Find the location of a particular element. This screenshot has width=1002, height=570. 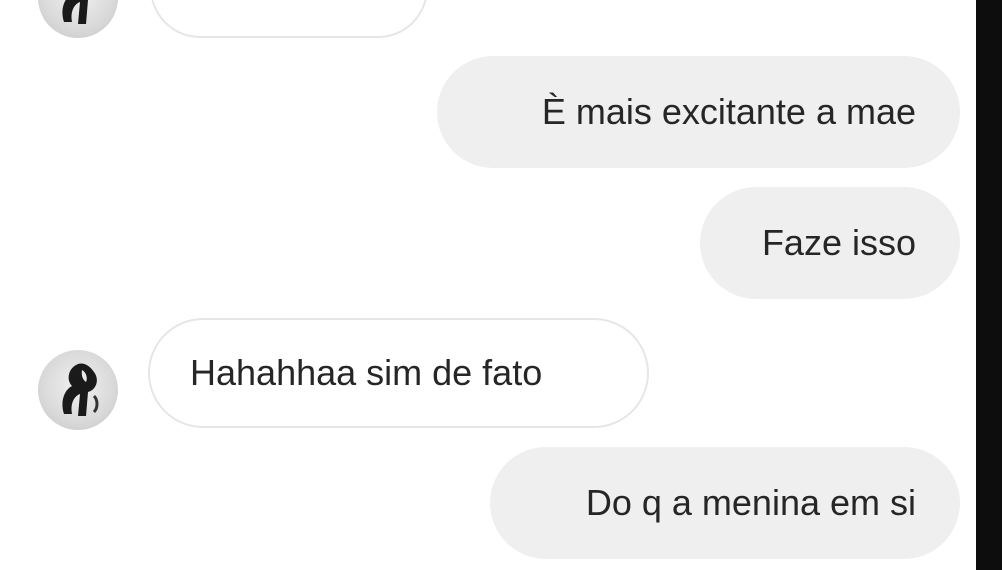

message-bubble-incoming: Hahahhaa sim de fato is located at coordinates (398, 373).